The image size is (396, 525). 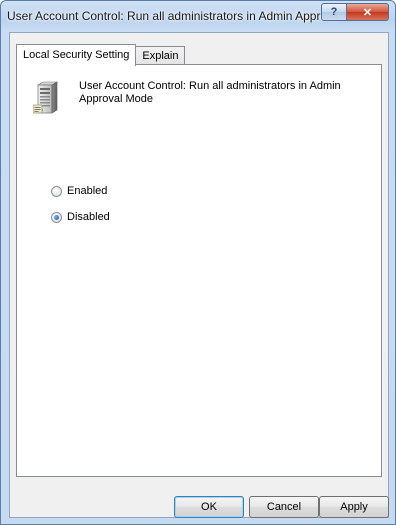 What do you see at coordinates (76, 55) in the screenshot?
I see `tab-local-security-setting: Local Security Setting` at bounding box center [76, 55].